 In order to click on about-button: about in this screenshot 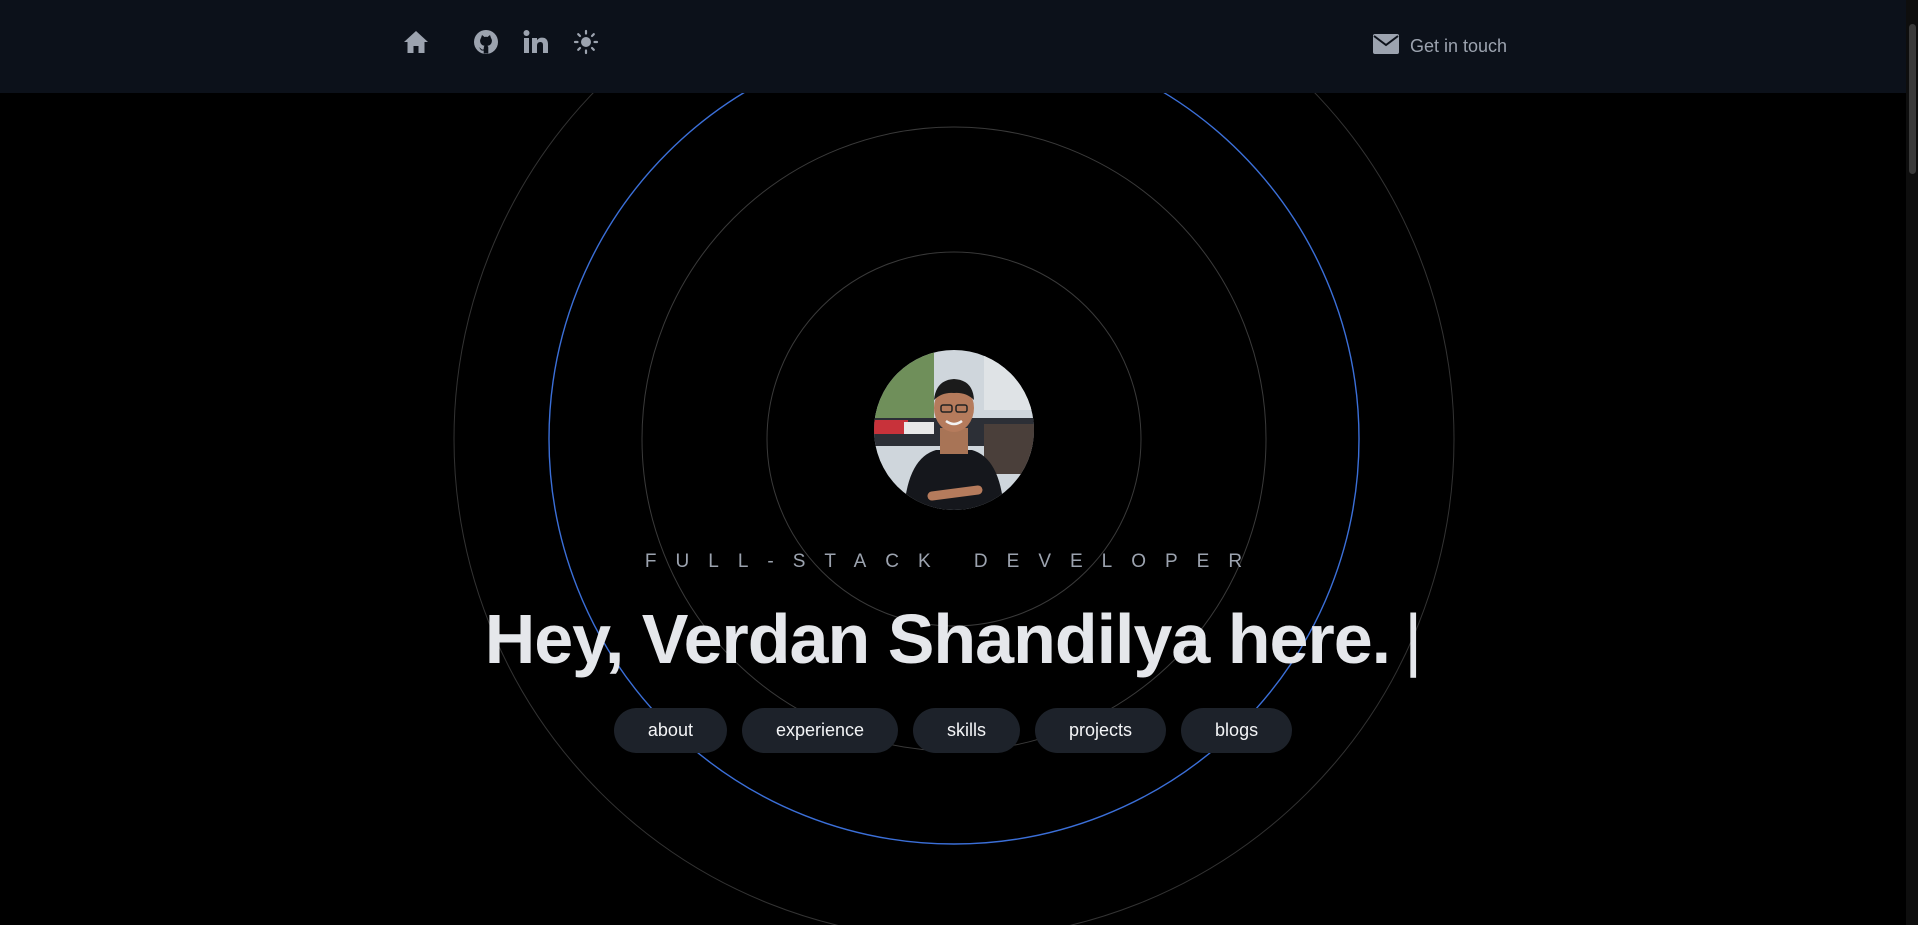, I will do `click(670, 730)`.